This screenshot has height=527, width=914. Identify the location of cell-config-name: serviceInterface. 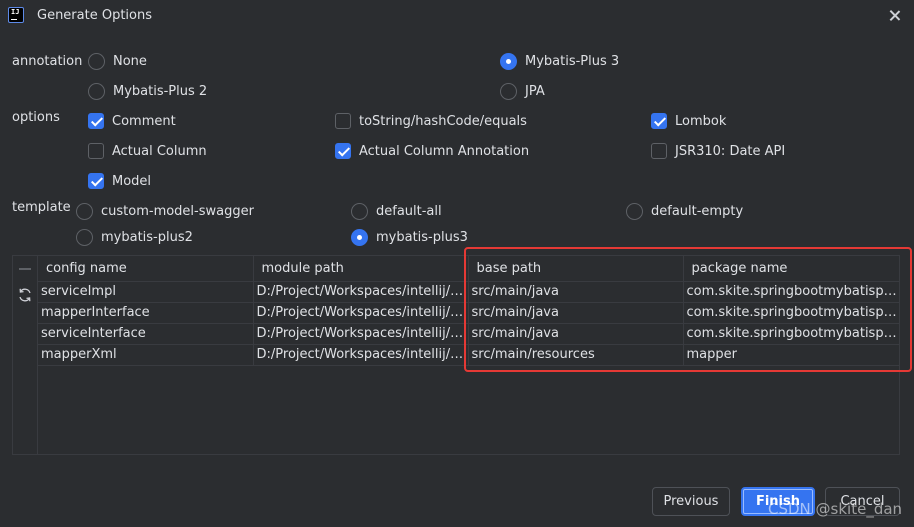
(146, 334).